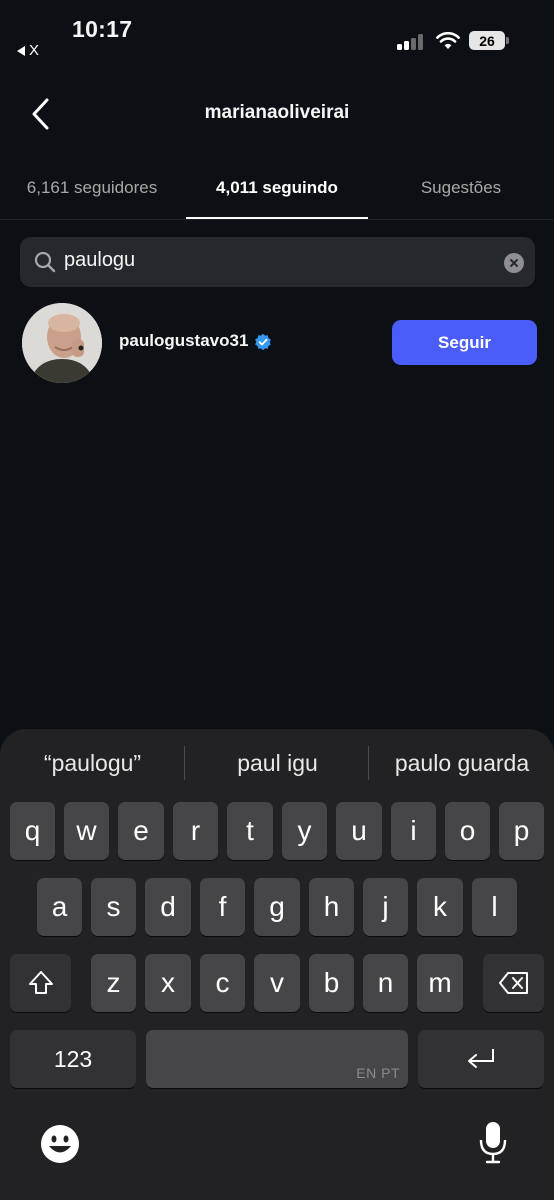 Image resolution: width=554 pixels, height=1200 pixels. I want to click on back-triangle-icon, so click(21, 50).